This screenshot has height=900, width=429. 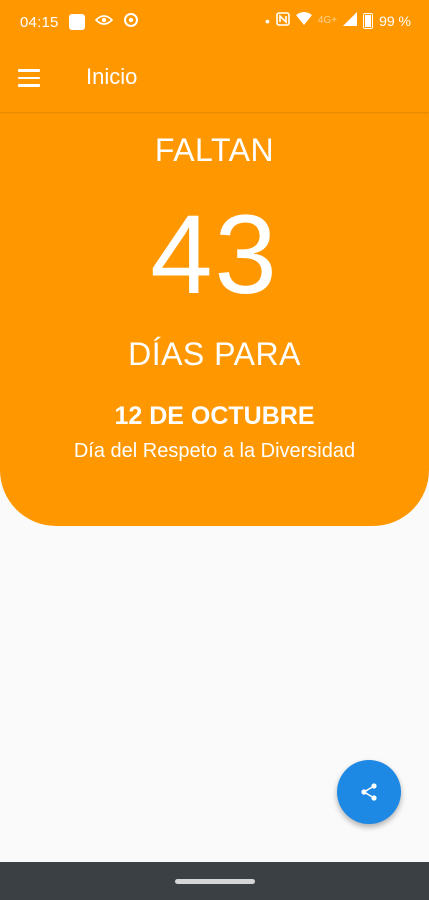 I want to click on sync-icon, so click(x=131, y=22).